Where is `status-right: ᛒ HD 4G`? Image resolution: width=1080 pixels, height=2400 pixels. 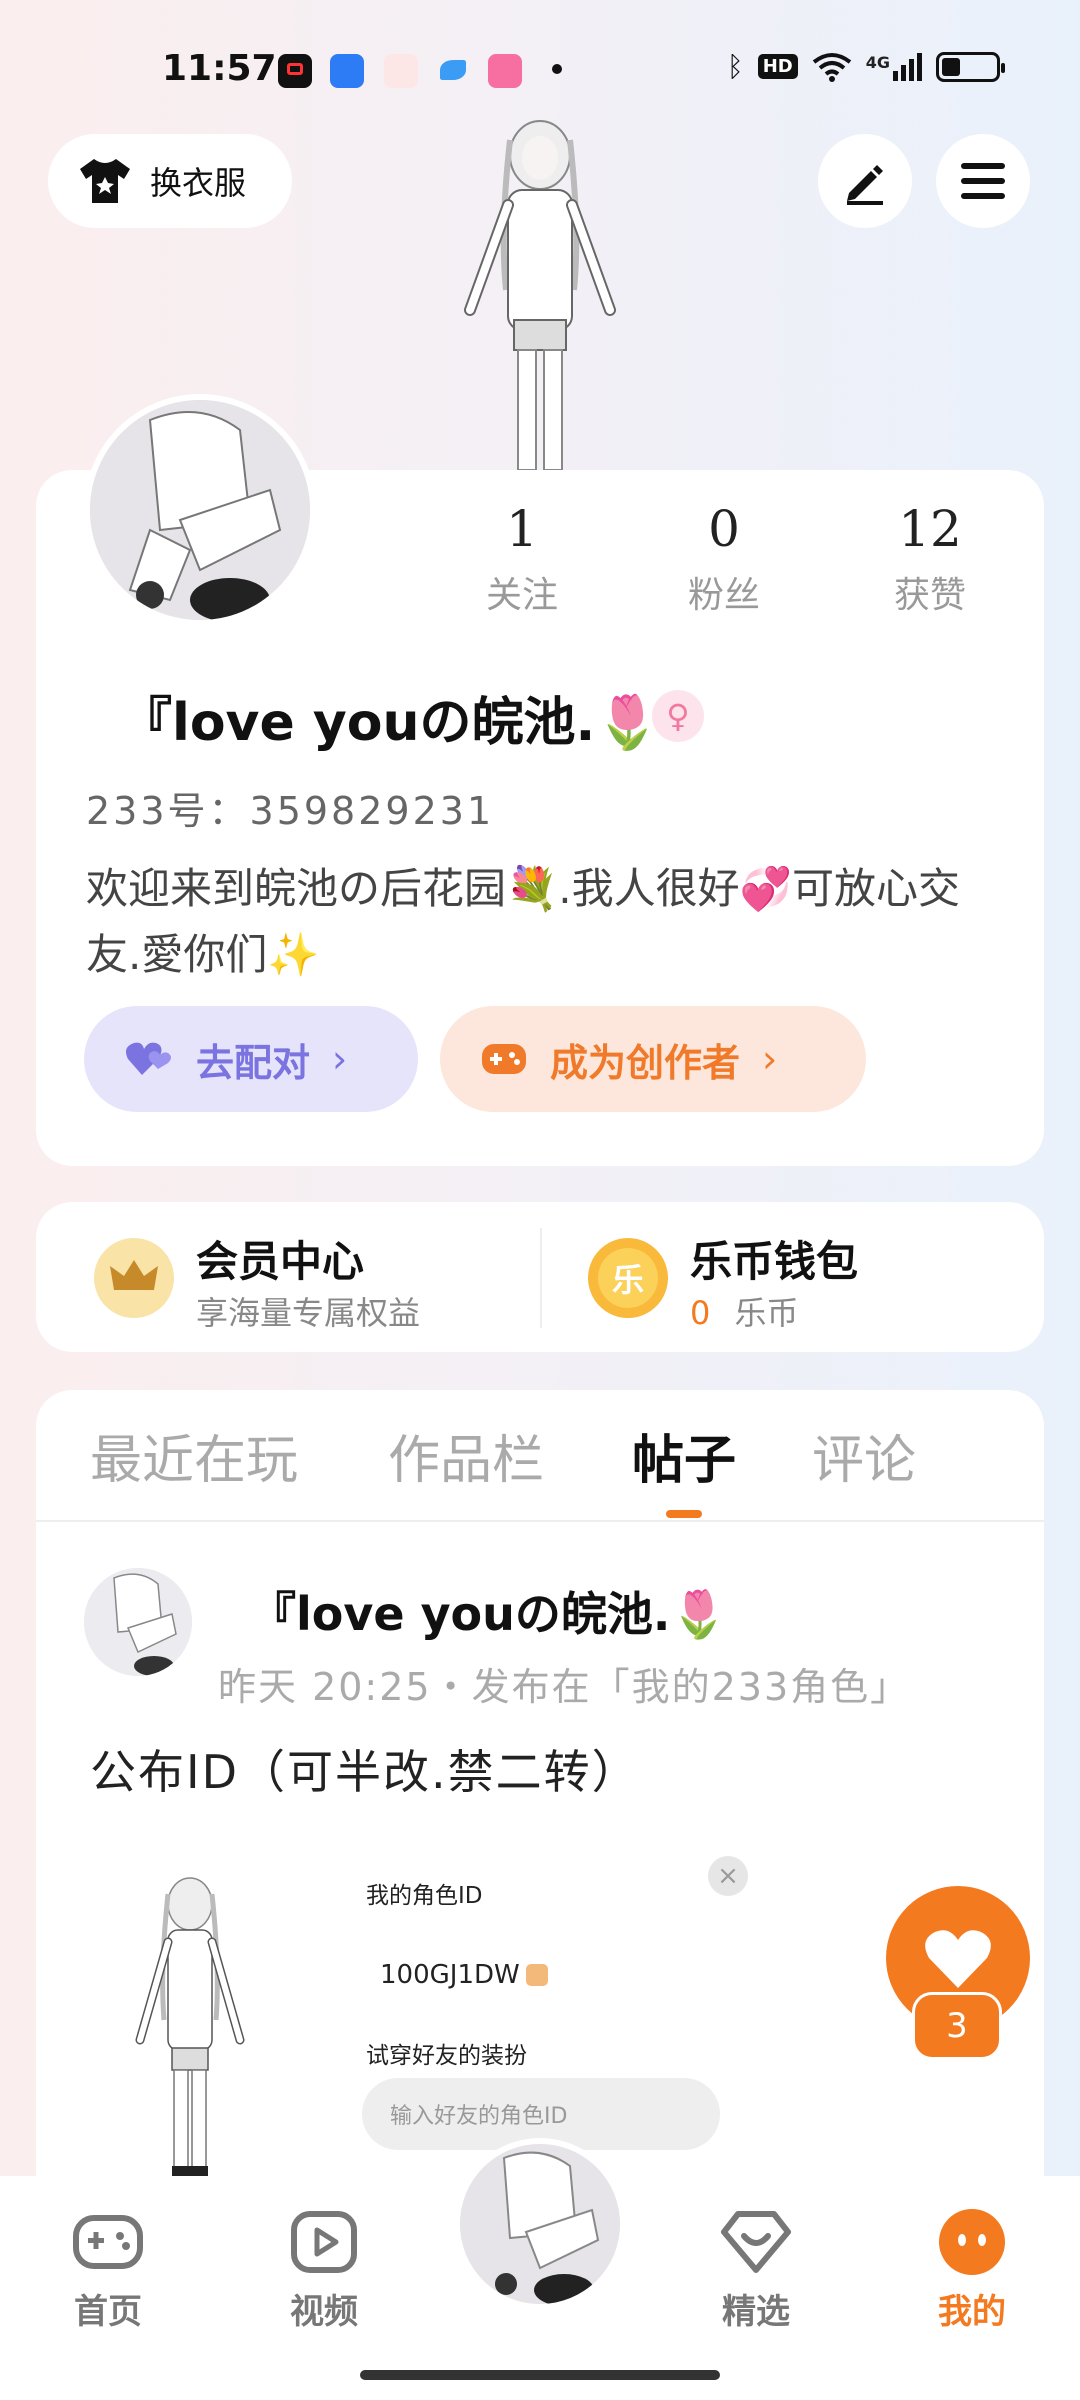 status-right: ᛒ HD 4G is located at coordinates (865, 66).